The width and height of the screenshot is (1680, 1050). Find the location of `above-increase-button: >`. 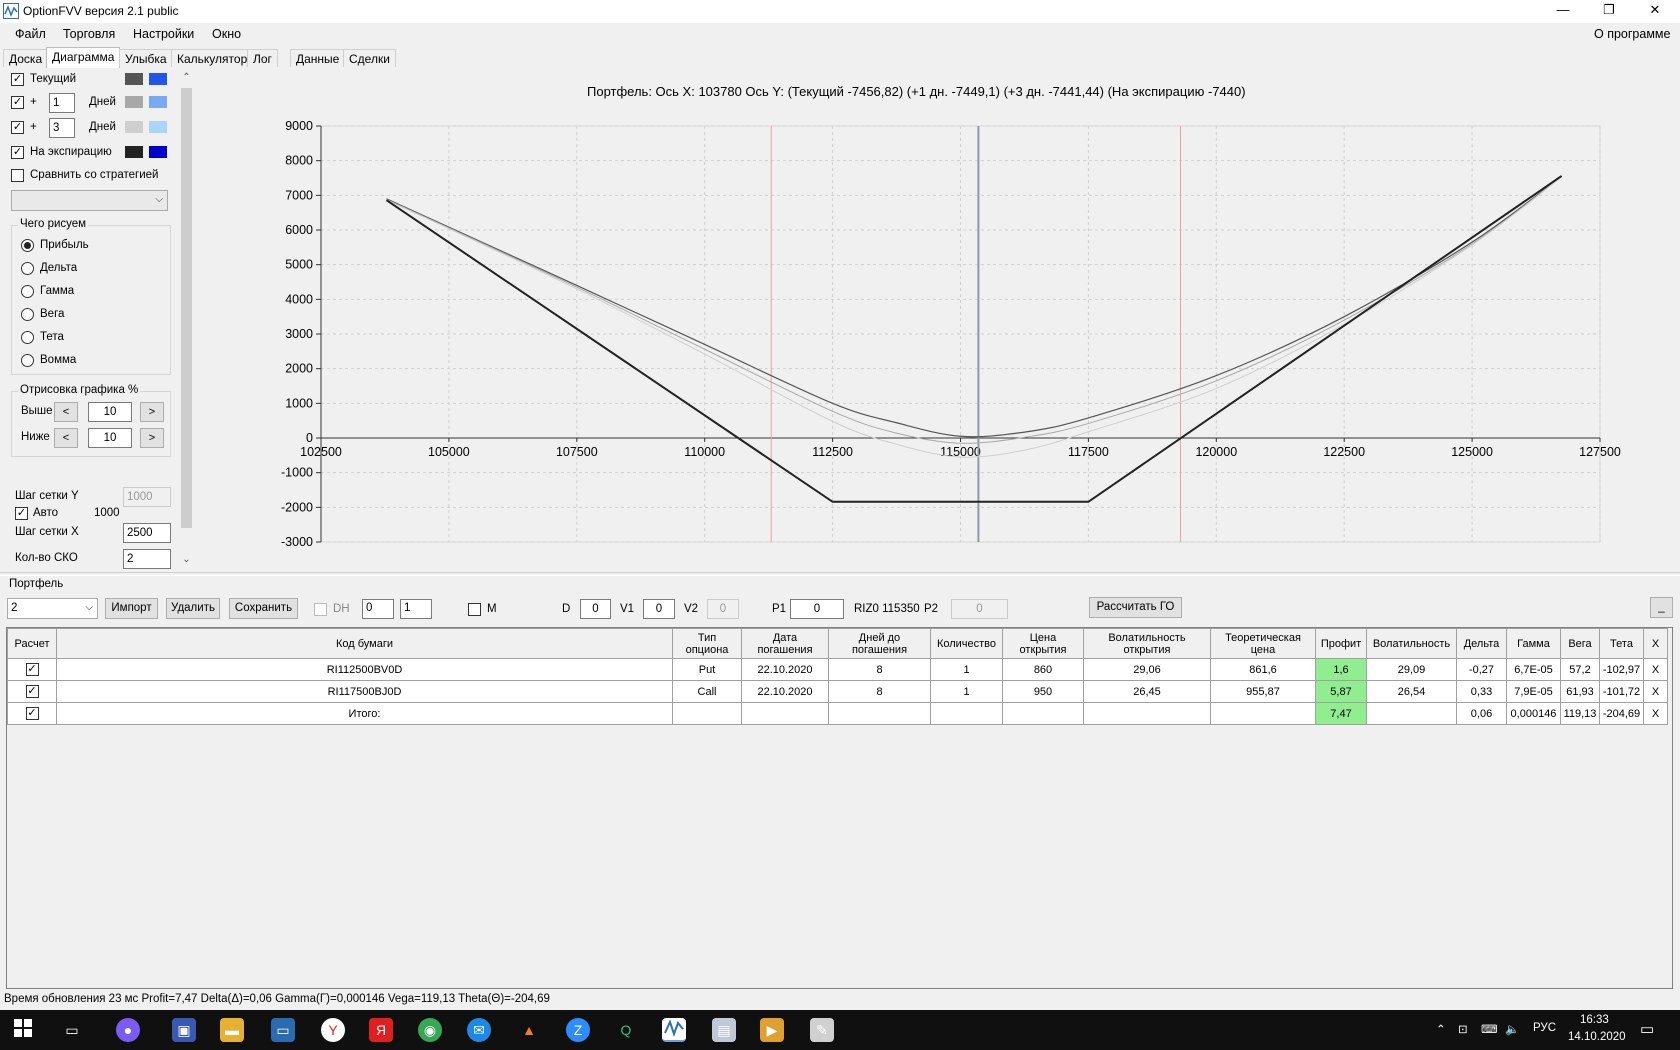

above-increase-button: > is located at coordinates (152, 412).